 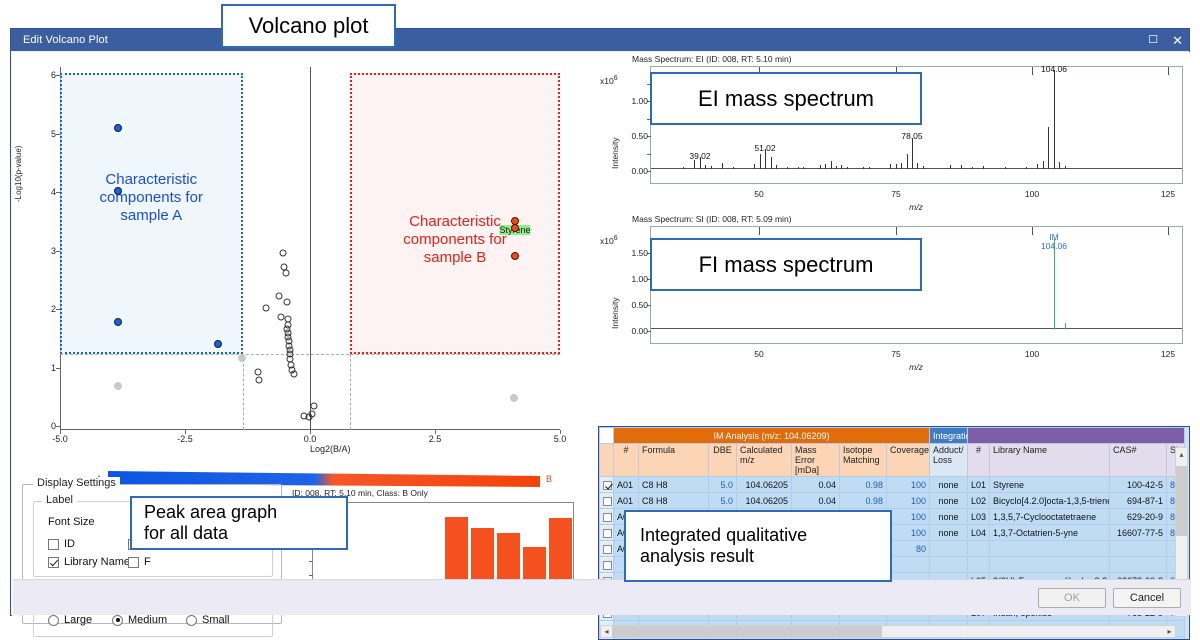 What do you see at coordinates (1153, 40) in the screenshot?
I see `maximize-icon: ☐` at bounding box center [1153, 40].